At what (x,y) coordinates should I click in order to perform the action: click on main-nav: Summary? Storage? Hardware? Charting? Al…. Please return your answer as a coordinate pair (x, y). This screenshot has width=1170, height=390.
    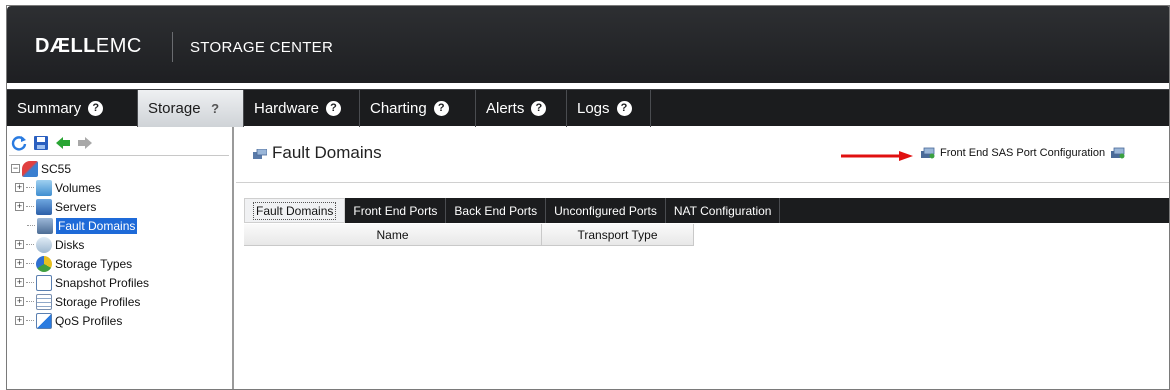
    Looking at the image, I should click on (588, 108).